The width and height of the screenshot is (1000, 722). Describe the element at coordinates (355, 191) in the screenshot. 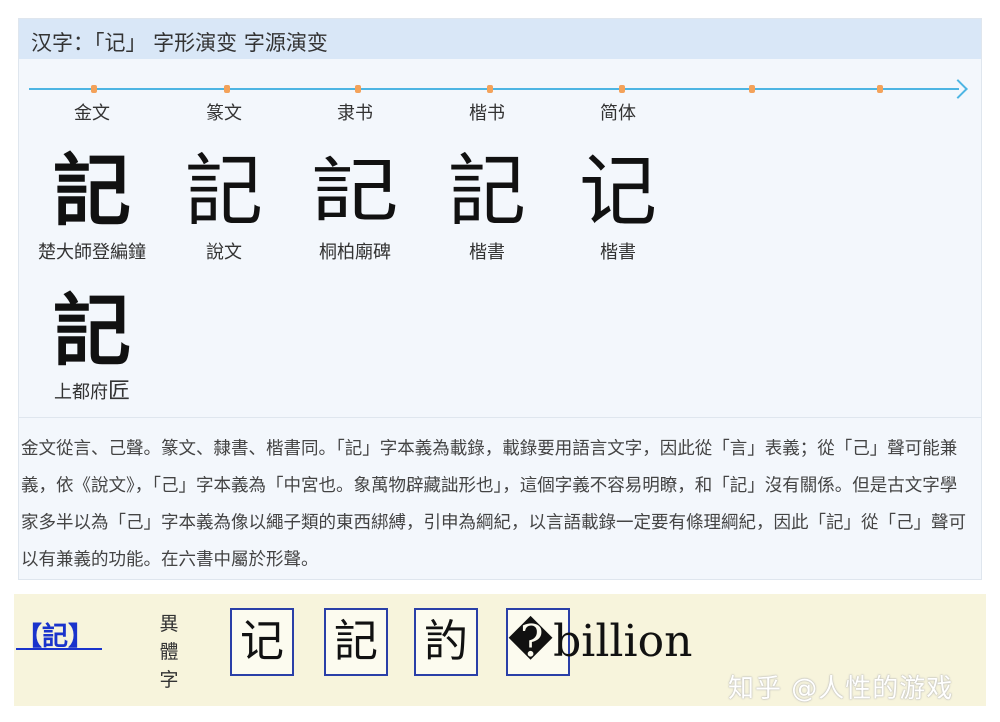

I see `clerical-script-glyph: 記` at that location.